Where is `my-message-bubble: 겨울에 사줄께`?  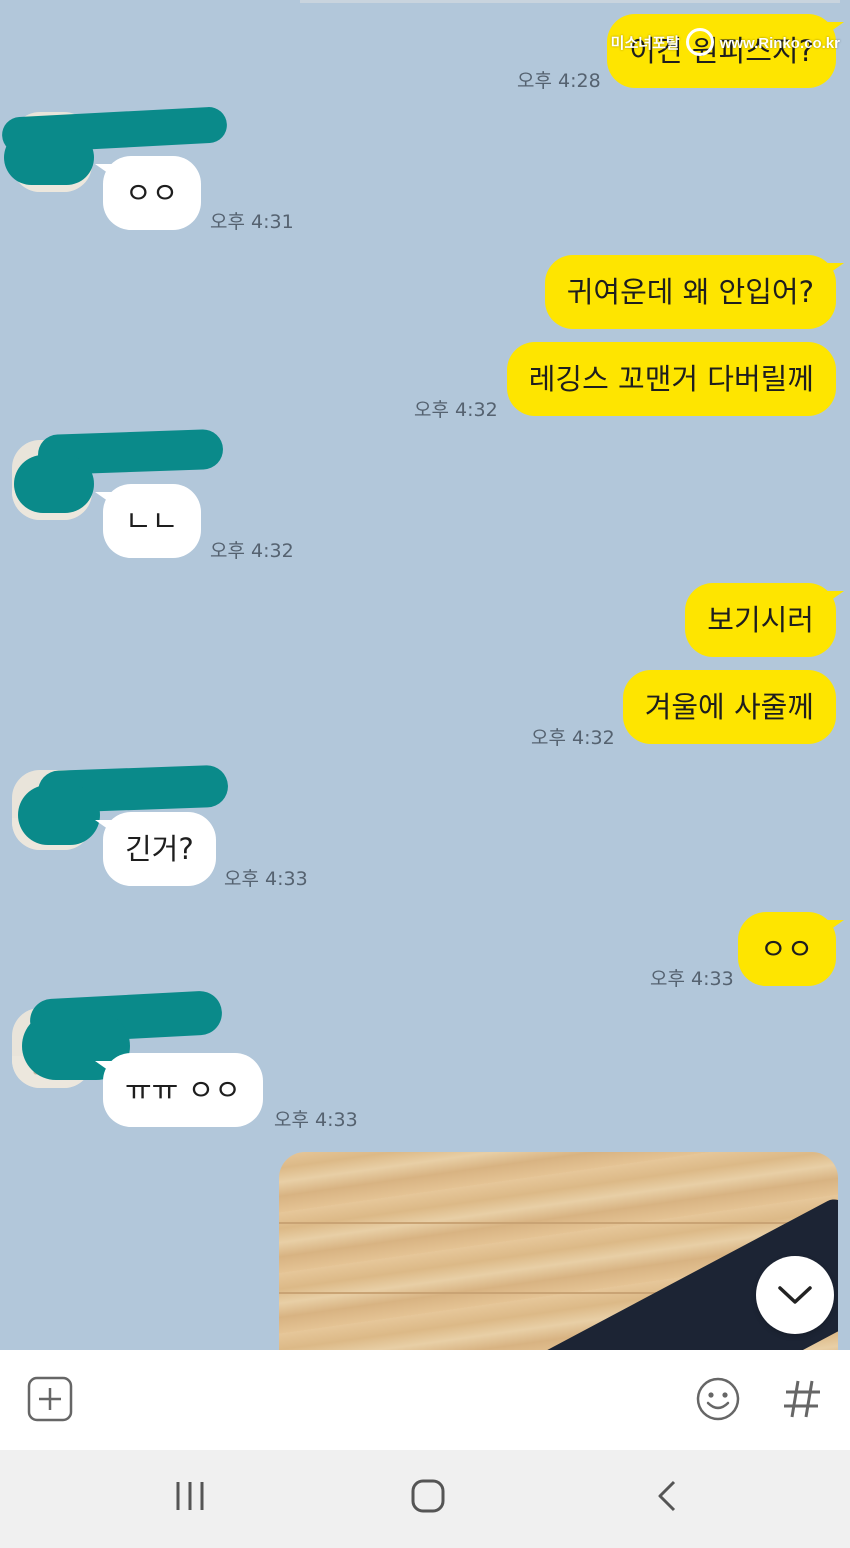
my-message-bubble: 겨울에 사줄께 is located at coordinates (729, 707).